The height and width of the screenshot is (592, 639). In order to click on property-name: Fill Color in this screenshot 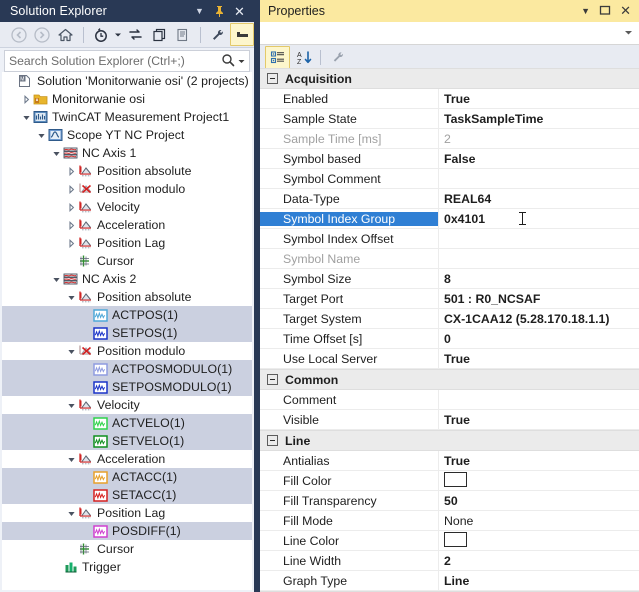, I will do `click(349, 481)`.